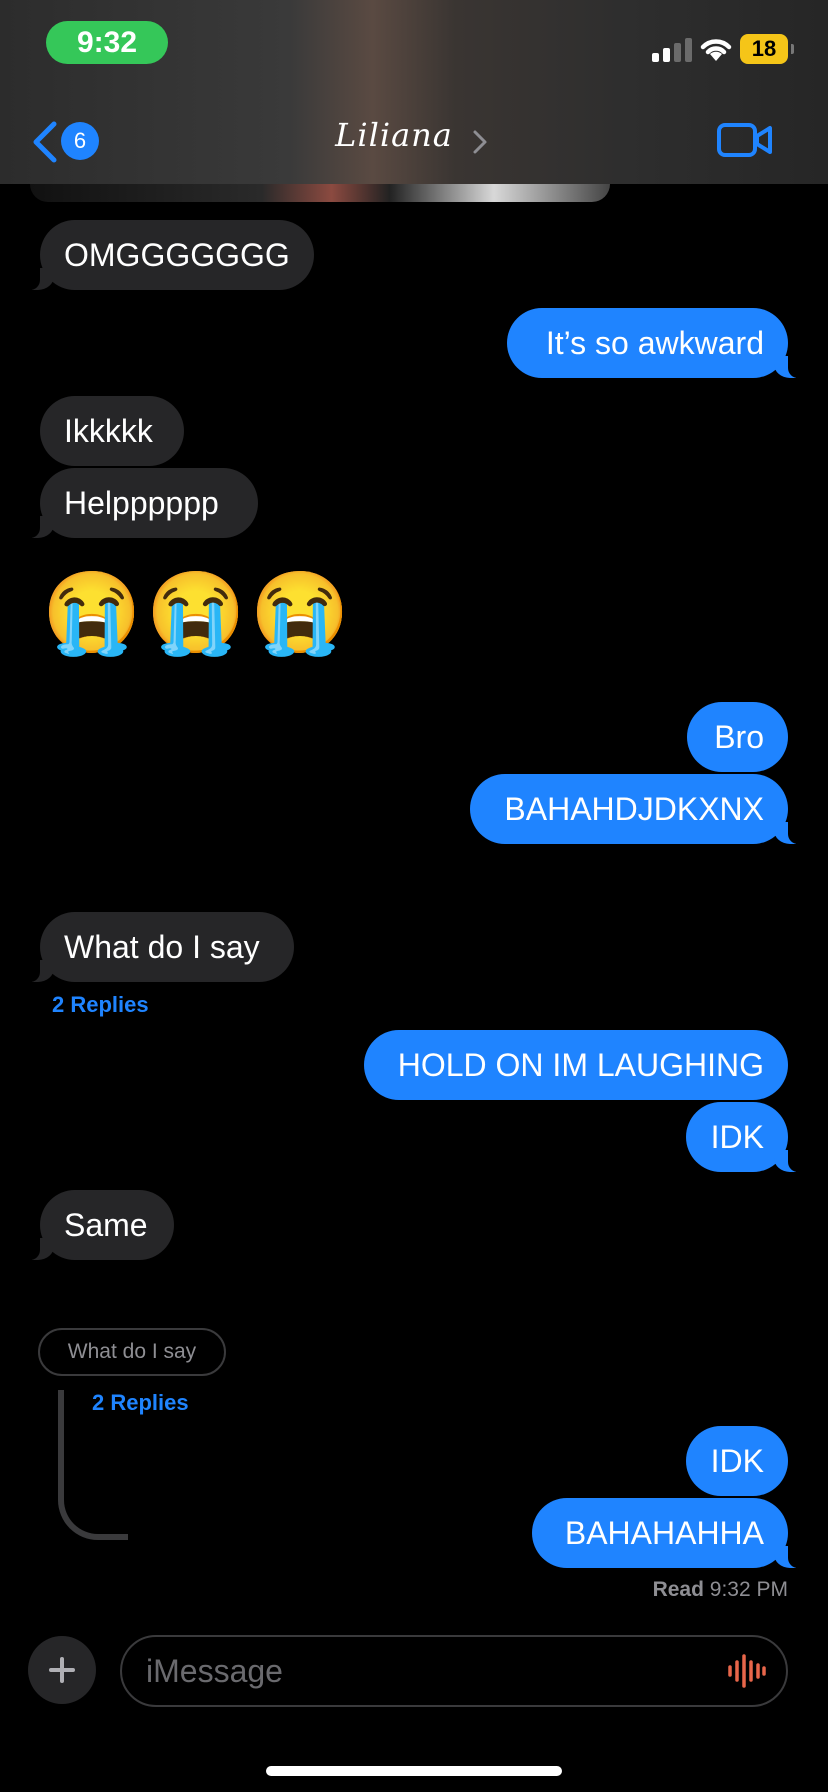 The height and width of the screenshot is (1792, 828). Describe the element at coordinates (454, 1671) in the screenshot. I see `imessage-input` at that location.